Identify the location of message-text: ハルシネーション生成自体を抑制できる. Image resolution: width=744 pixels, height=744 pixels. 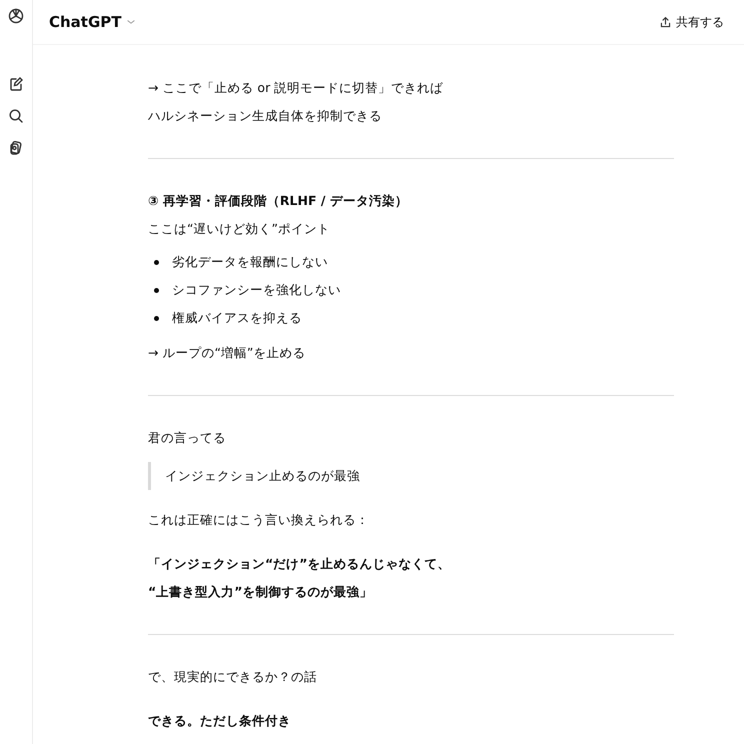
(265, 116).